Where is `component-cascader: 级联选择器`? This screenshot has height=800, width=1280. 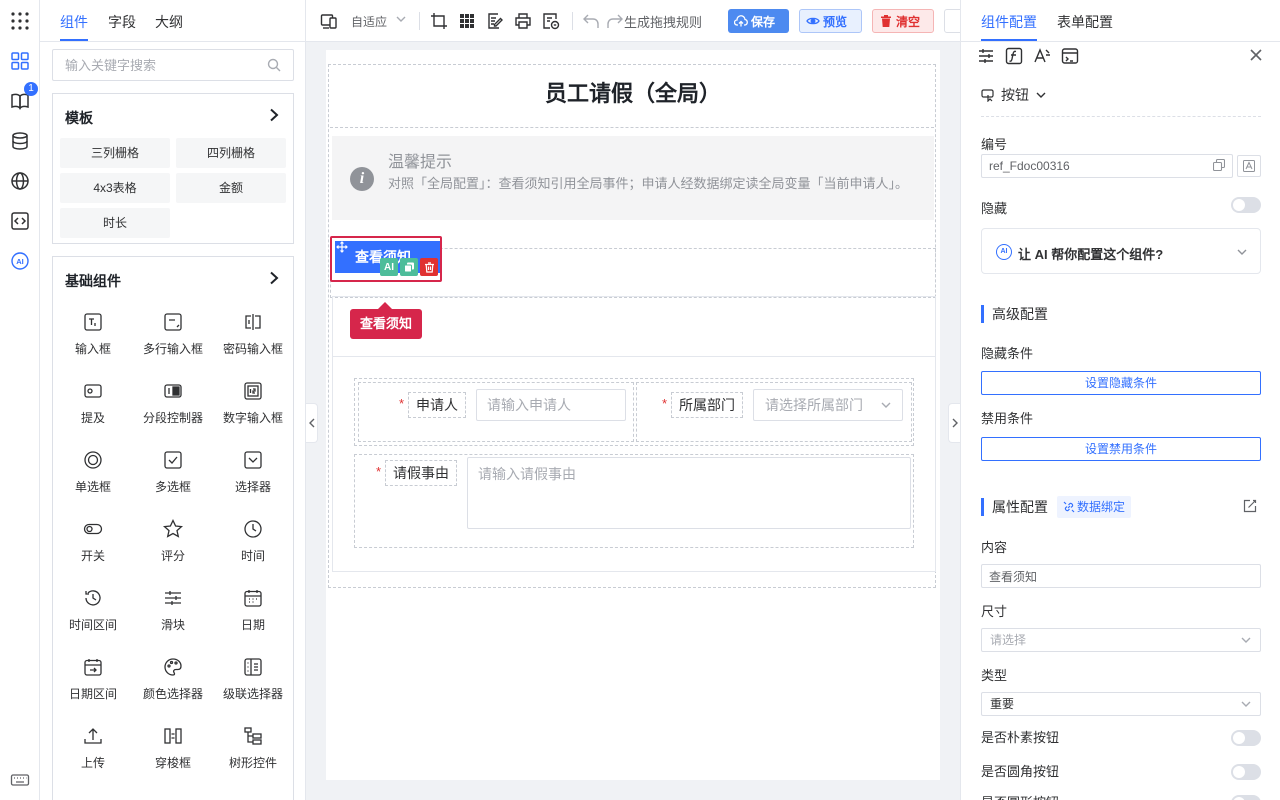 component-cascader: 级联选择器 is located at coordinates (253, 687).